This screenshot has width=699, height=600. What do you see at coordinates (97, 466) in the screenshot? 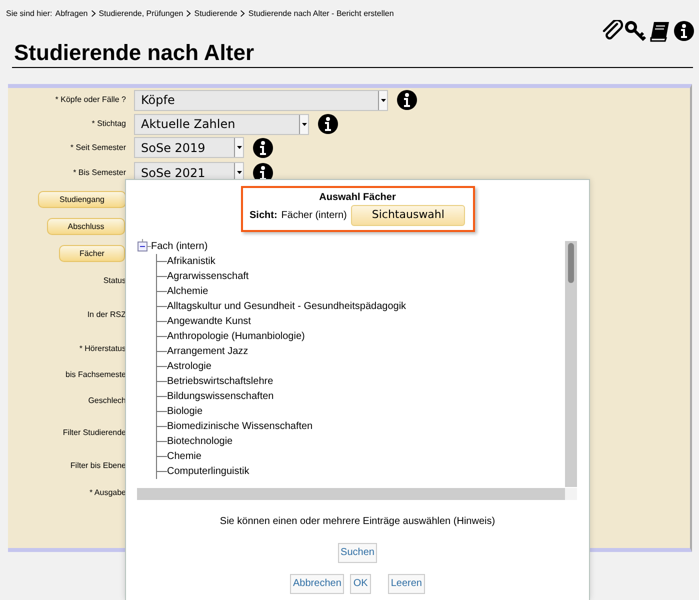
I see `field-label: Filter bis Ebene` at bounding box center [97, 466].